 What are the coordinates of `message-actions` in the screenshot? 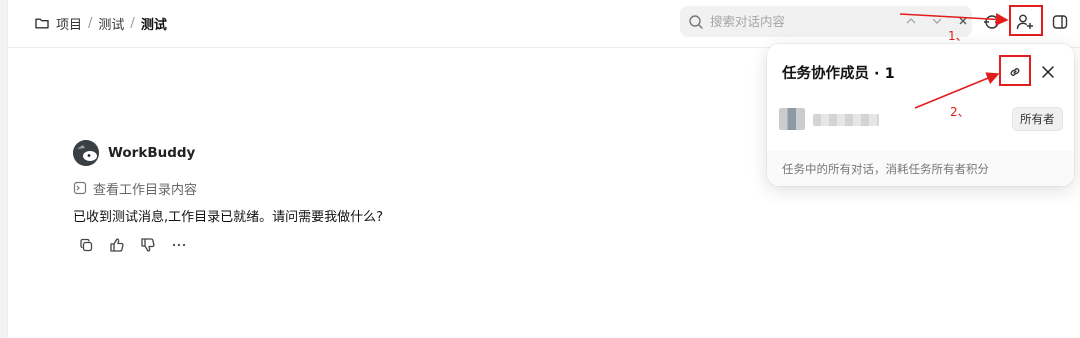 It's located at (132, 245).